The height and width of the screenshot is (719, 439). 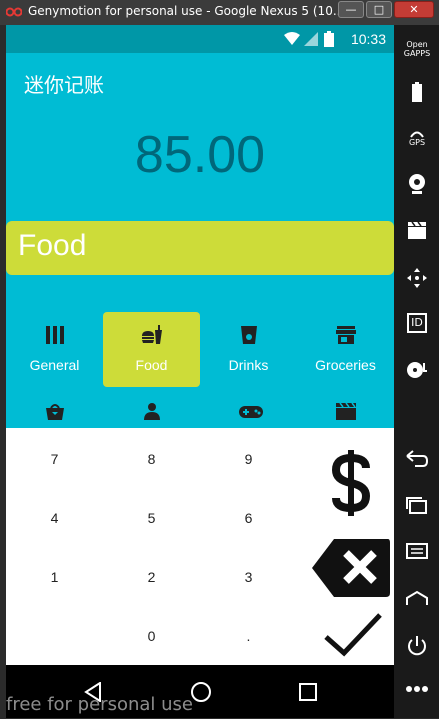 I want to click on store-icon, so click(x=346, y=335).